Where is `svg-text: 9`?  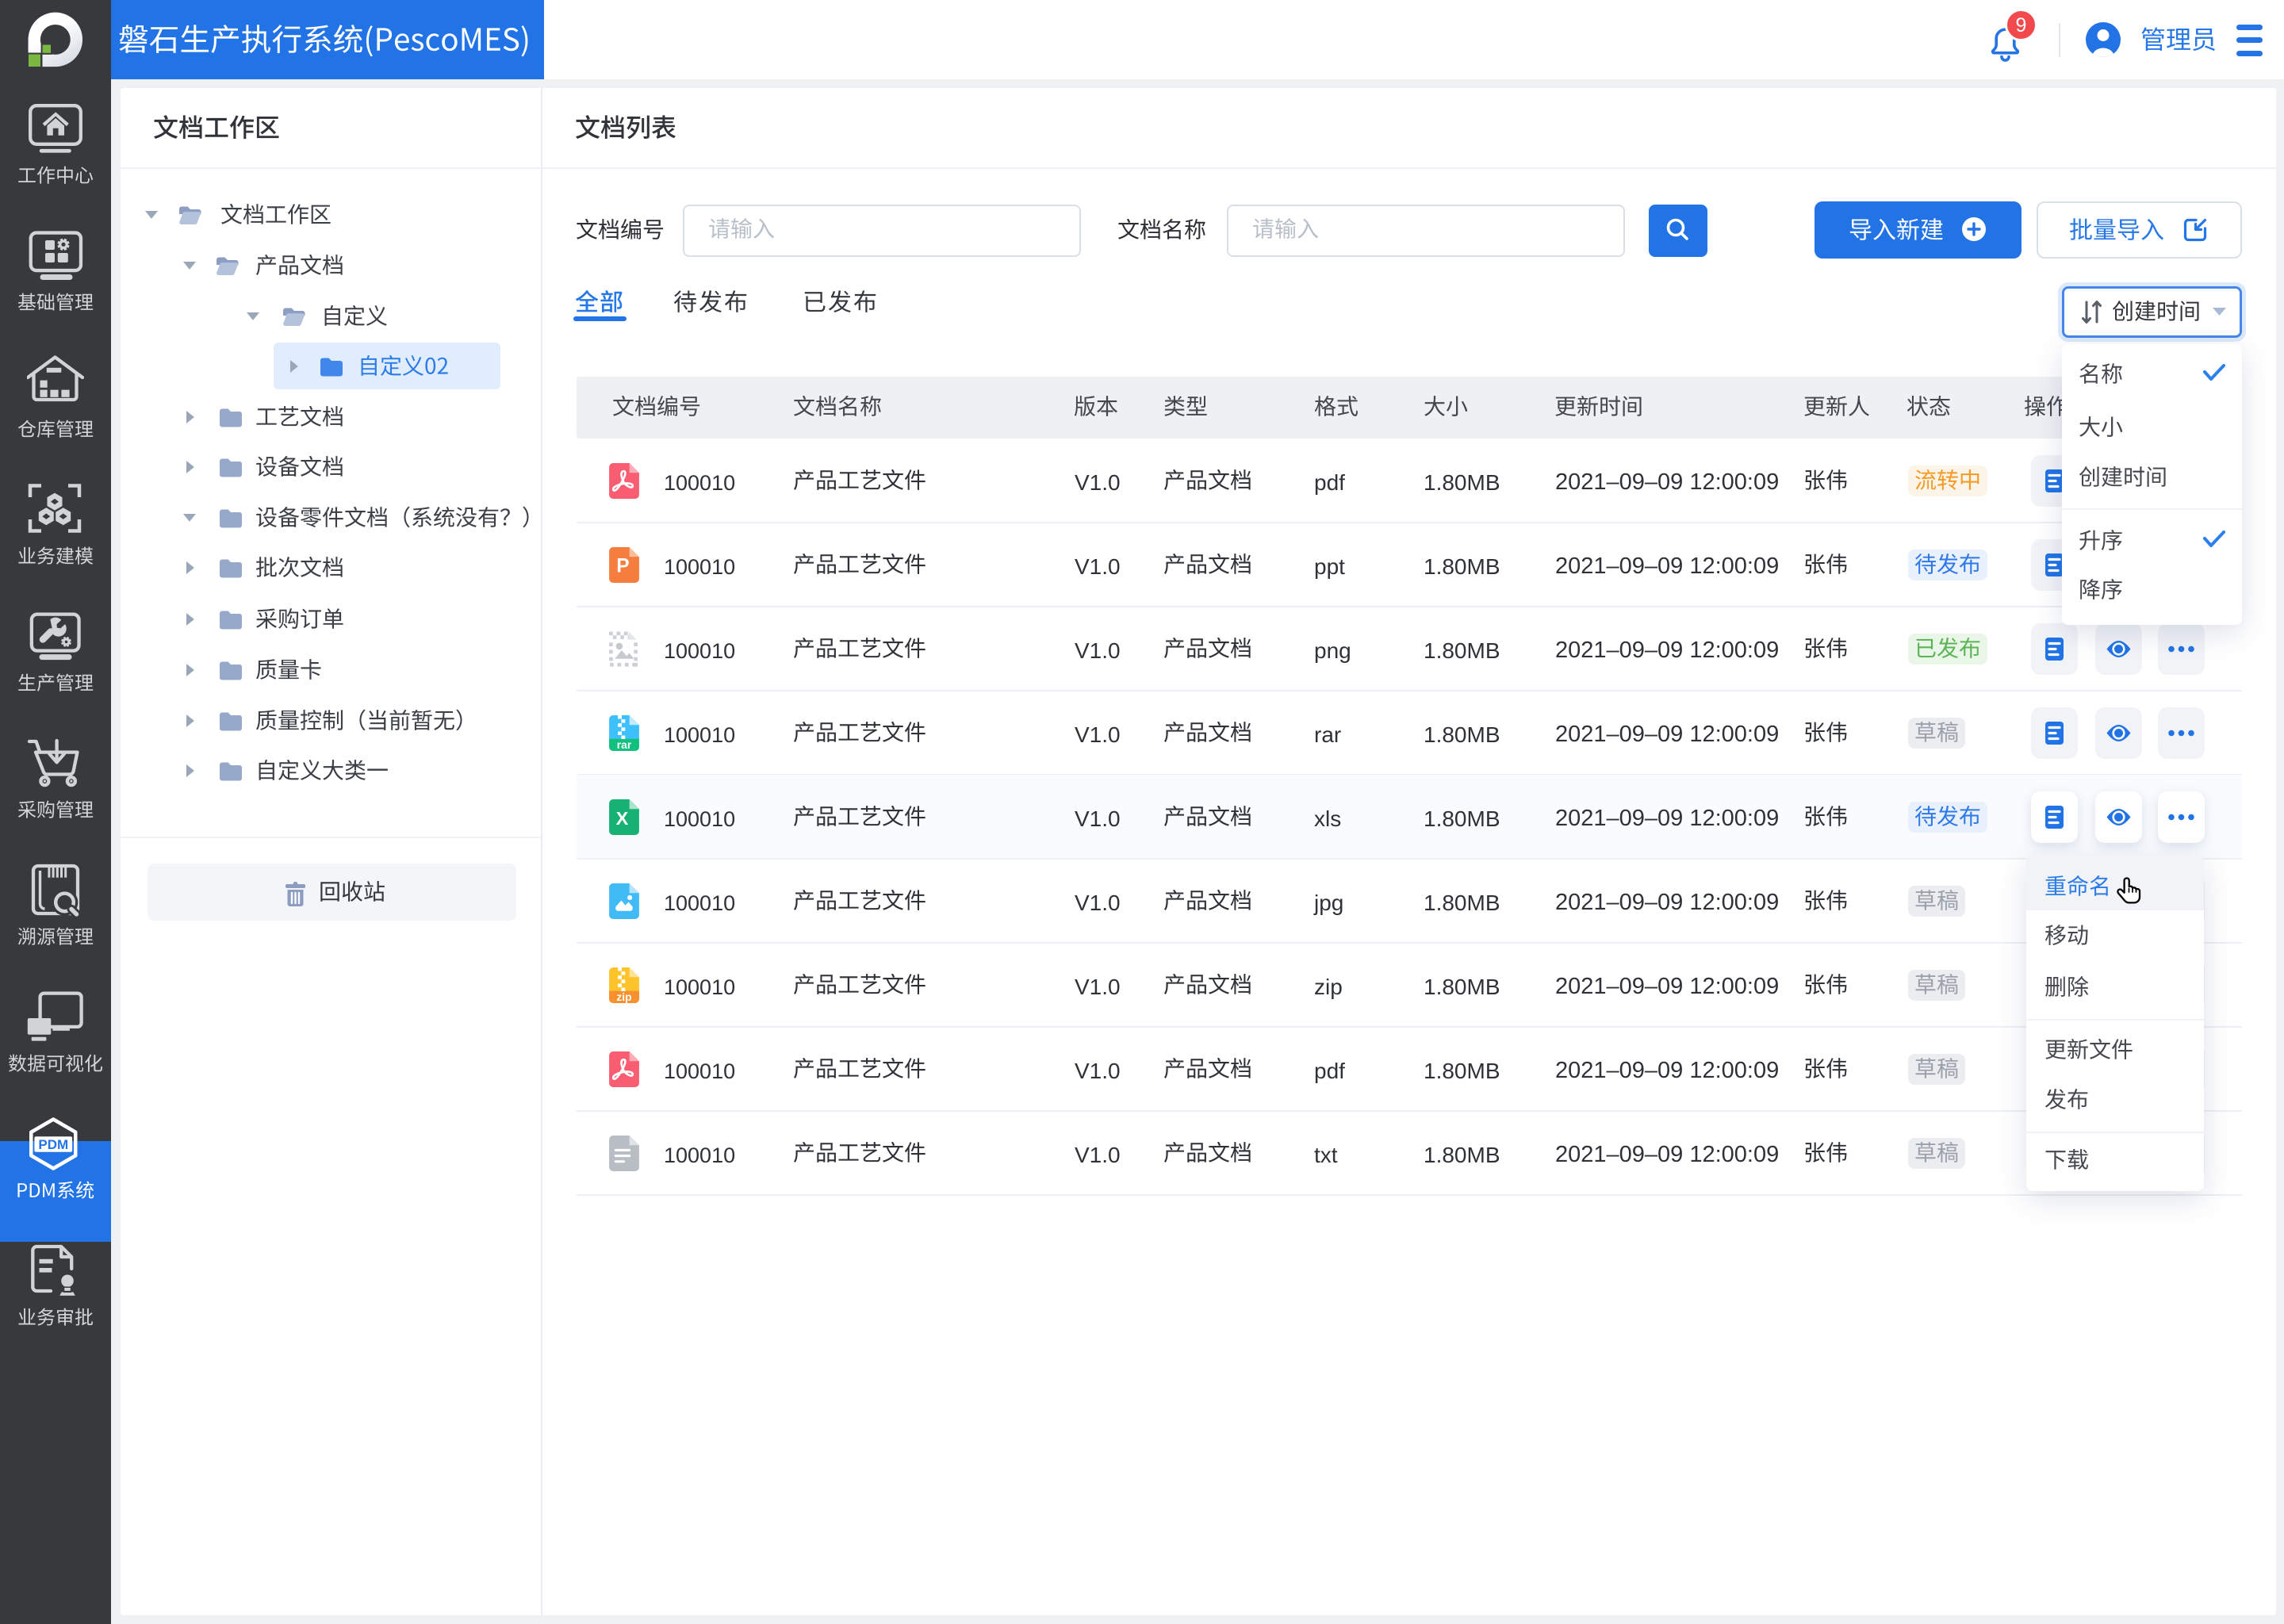 svg-text: 9 is located at coordinates (2021, 25).